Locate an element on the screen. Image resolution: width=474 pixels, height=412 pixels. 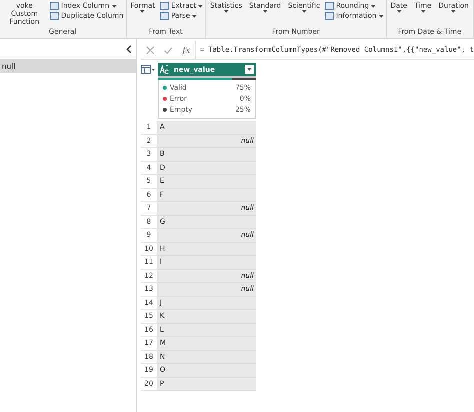
dropdown-icon is located at coordinates (249, 69).